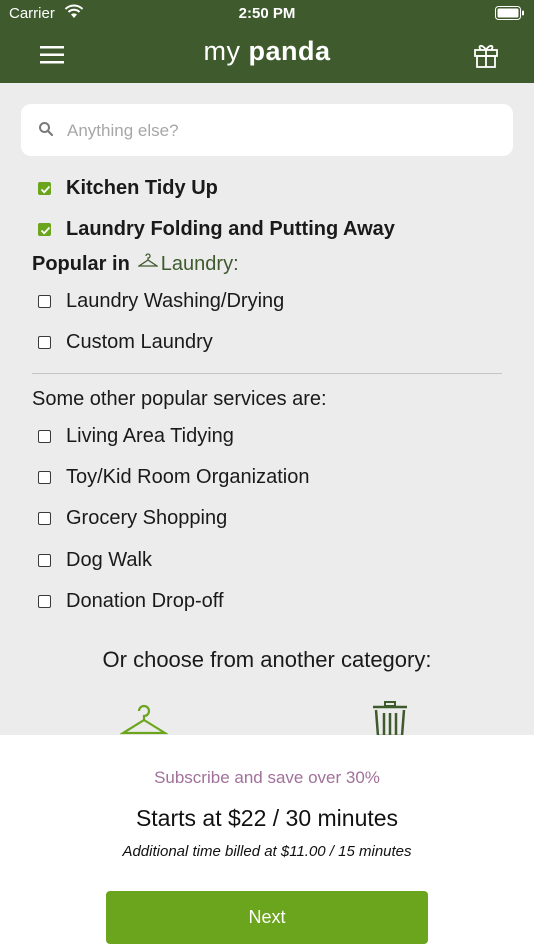 This screenshot has width=534, height=950. I want to click on service-label: Custom Laundry, so click(139, 341).